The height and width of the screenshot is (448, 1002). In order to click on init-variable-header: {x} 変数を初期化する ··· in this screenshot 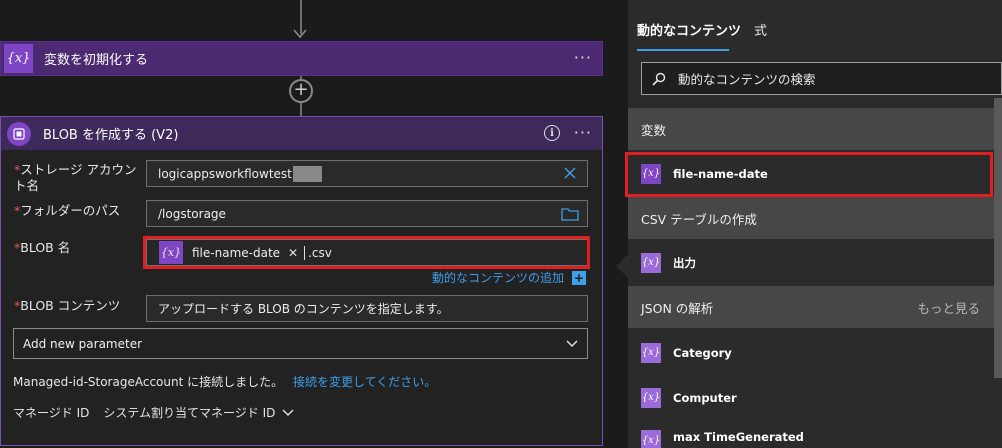, I will do `click(301, 58)`.